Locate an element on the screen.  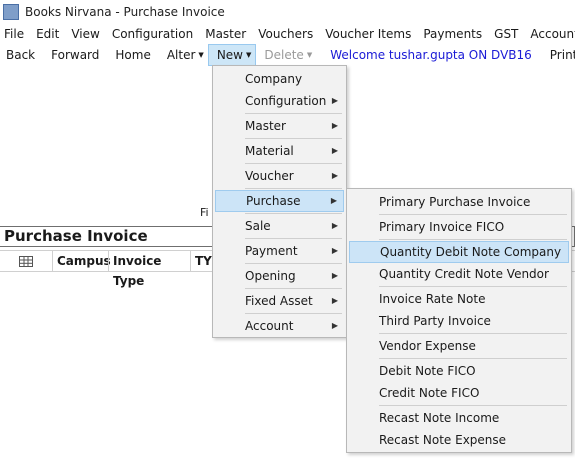
new-menu-item-configuration: Configuration ▶ is located at coordinates (279, 101).